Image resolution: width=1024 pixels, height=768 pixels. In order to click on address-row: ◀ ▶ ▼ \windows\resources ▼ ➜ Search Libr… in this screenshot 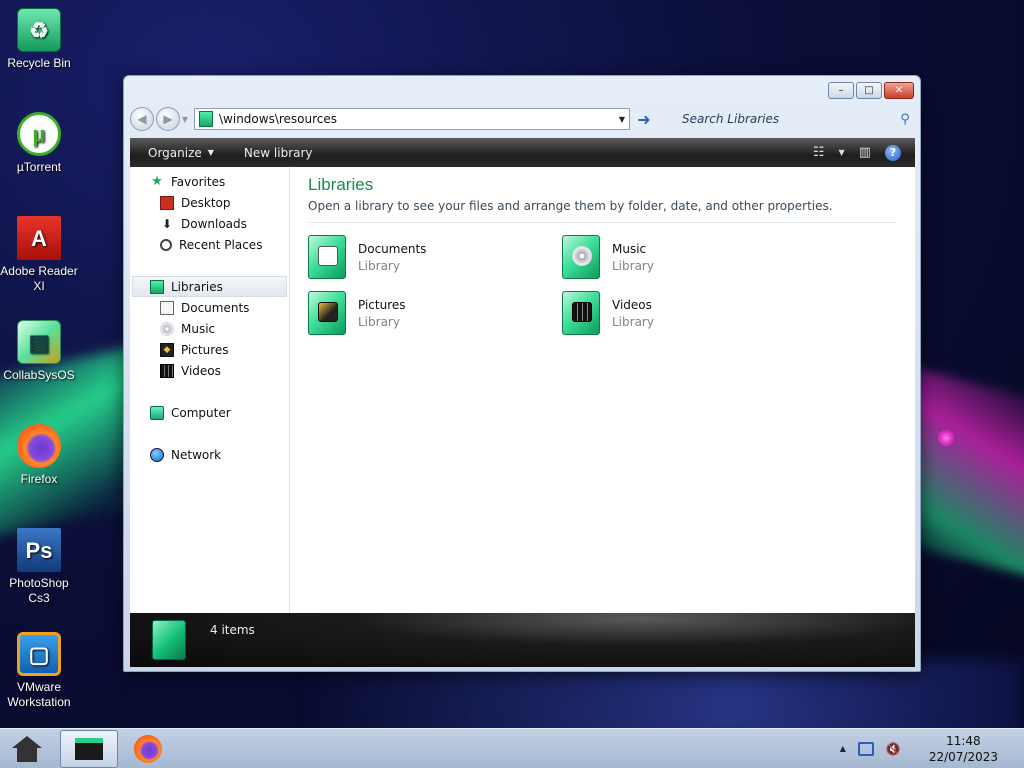, I will do `click(522, 119)`.